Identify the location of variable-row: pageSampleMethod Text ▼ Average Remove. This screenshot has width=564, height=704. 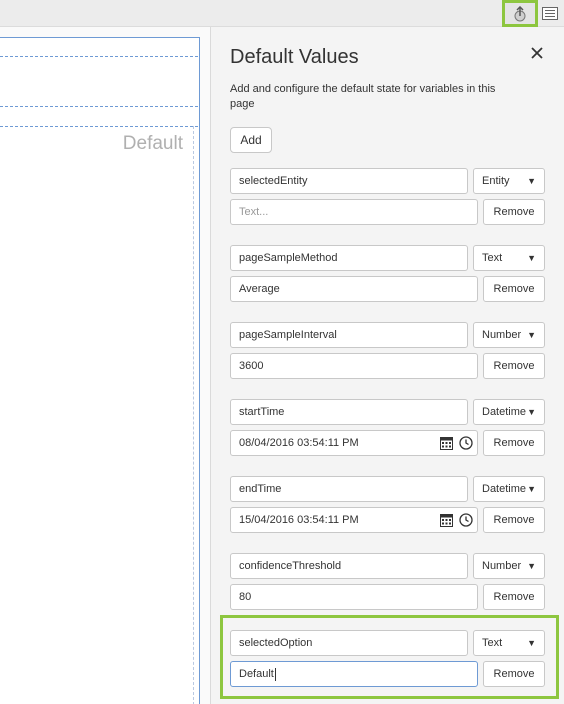
(388, 275).